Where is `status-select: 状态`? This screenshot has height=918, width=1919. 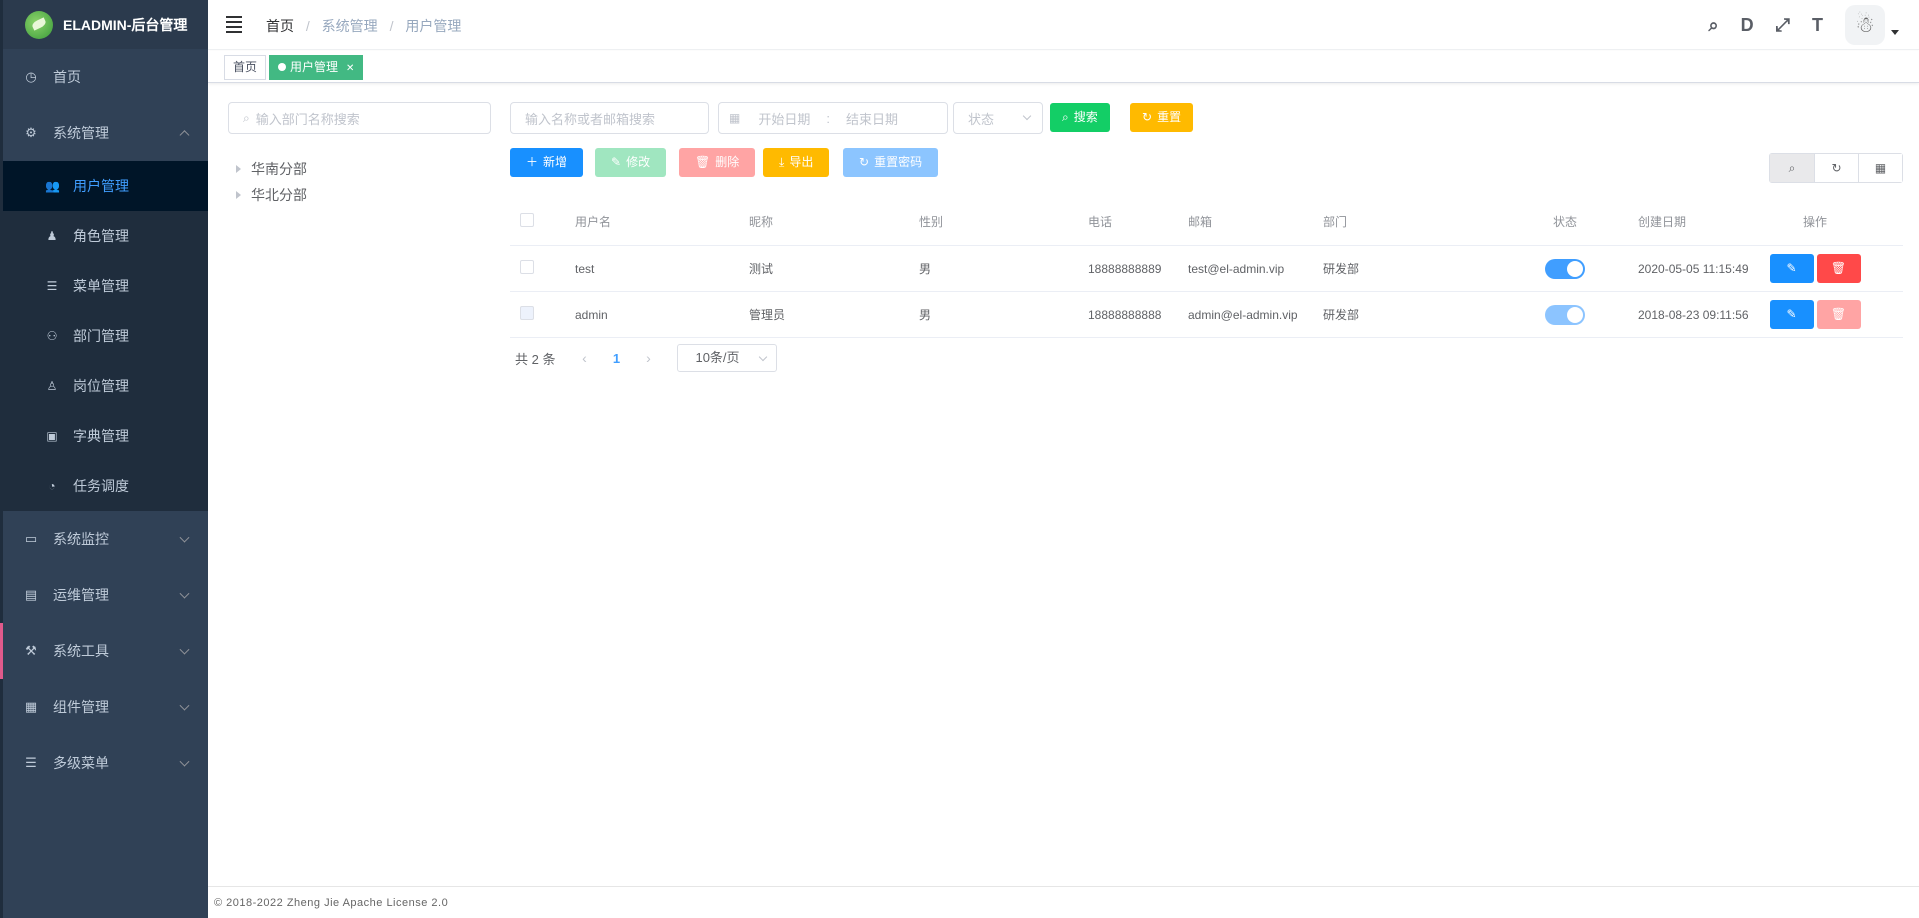 status-select: 状态 is located at coordinates (998, 118).